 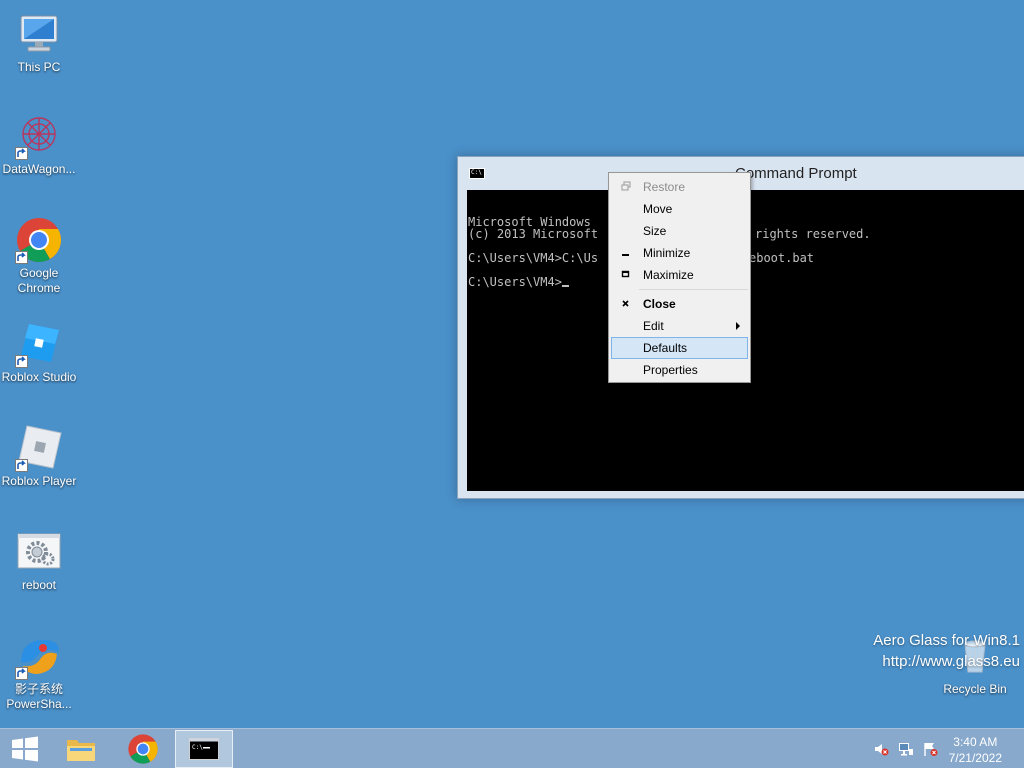 What do you see at coordinates (668, 275) in the screenshot?
I see `menu-item-label: Maximize` at bounding box center [668, 275].